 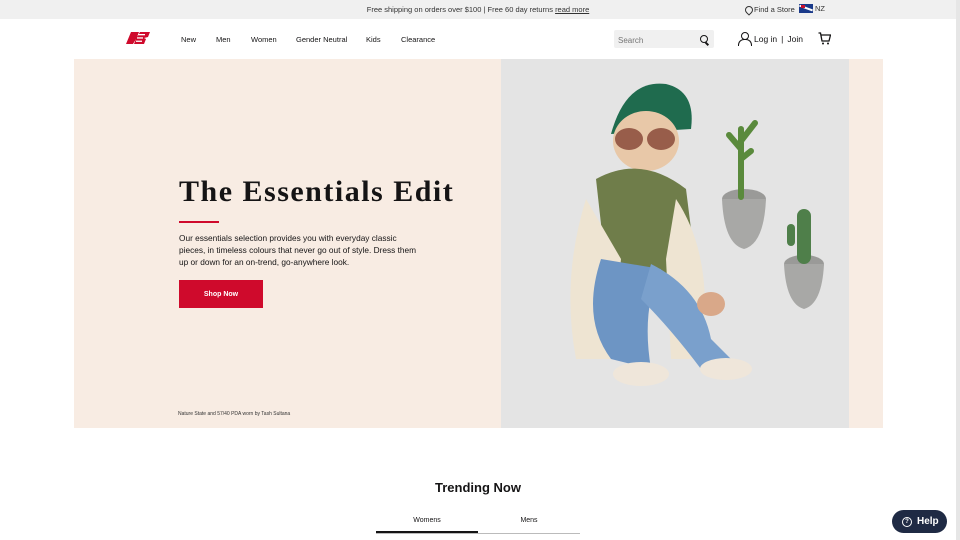 What do you see at coordinates (418, 39) in the screenshot?
I see `nav-clearance: Clearance` at bounding box center [418, 39].